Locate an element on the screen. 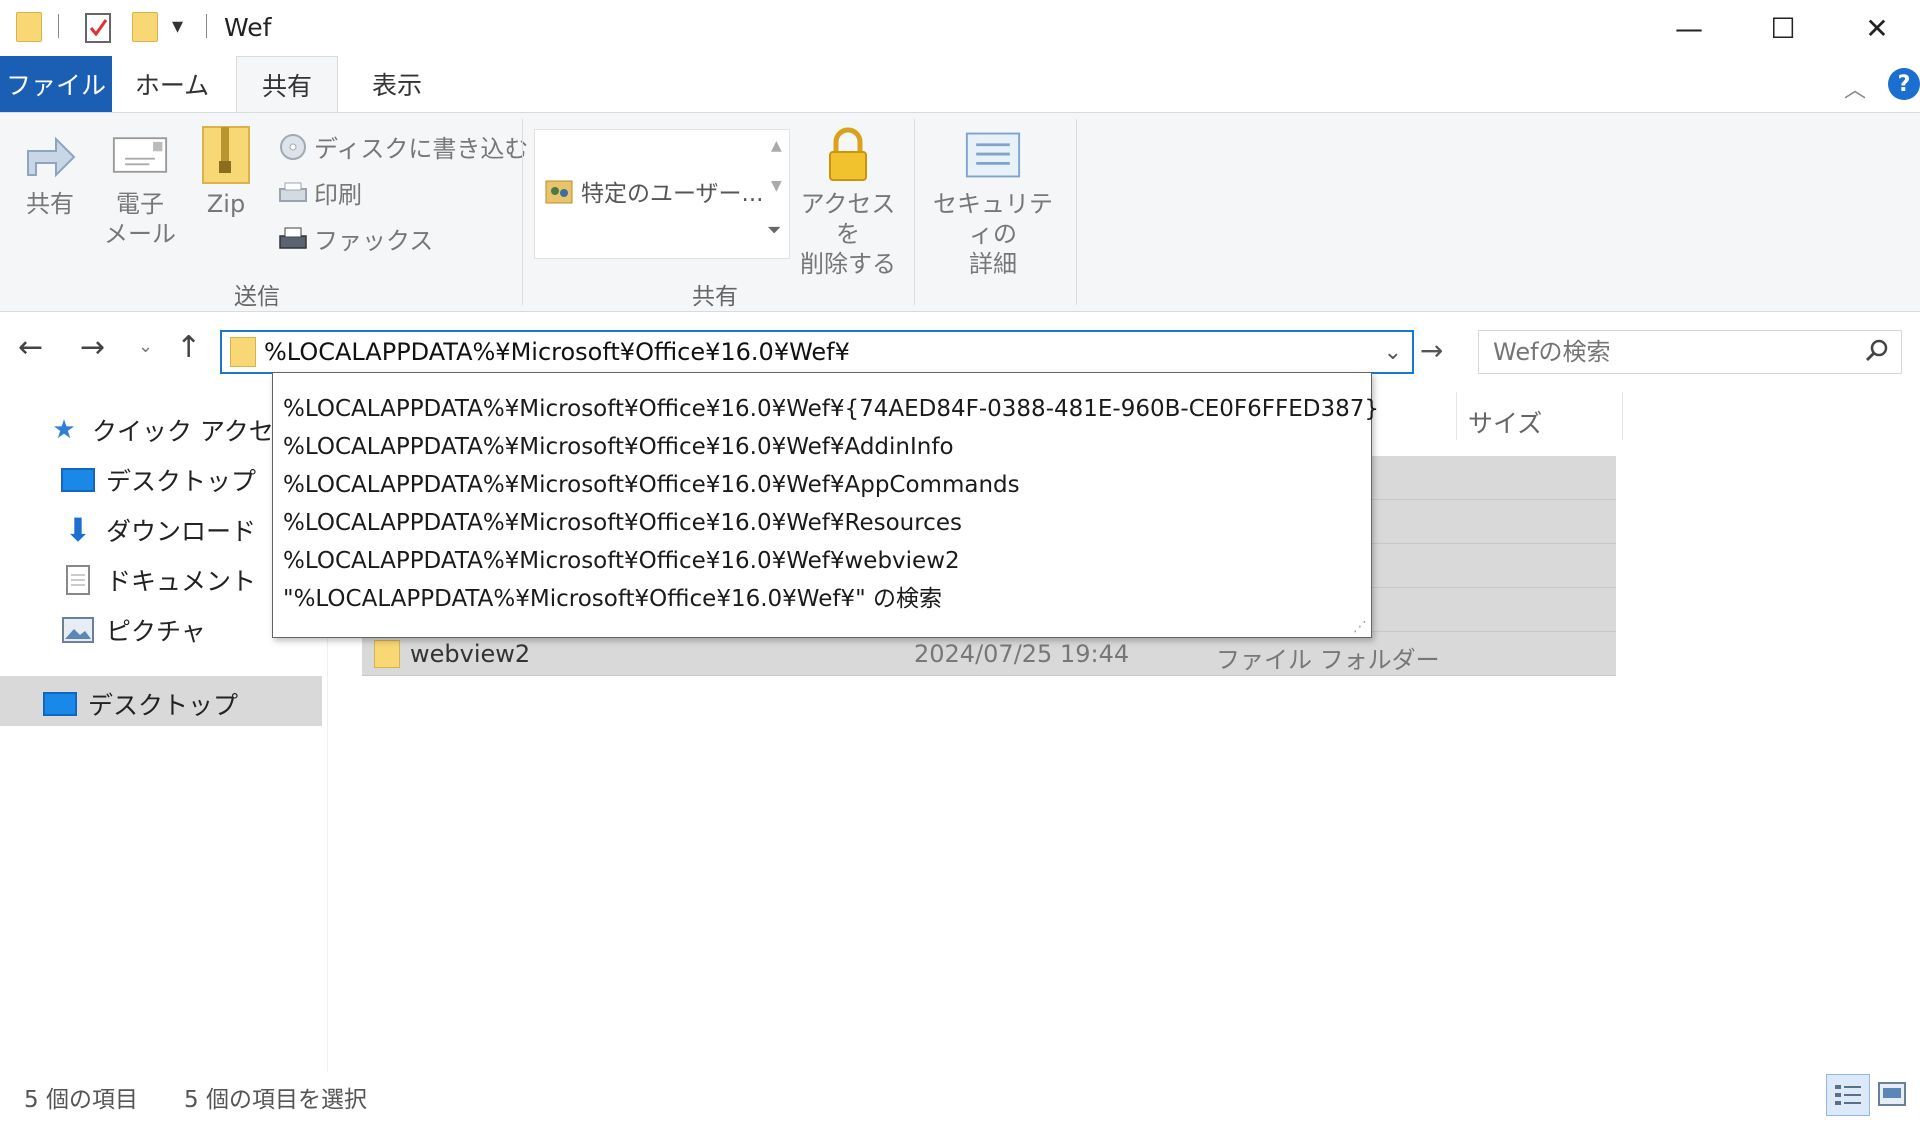 The width and height of the screenshot is (1920, 1121). details-view-icon is located at coordinates (1848, 1095).